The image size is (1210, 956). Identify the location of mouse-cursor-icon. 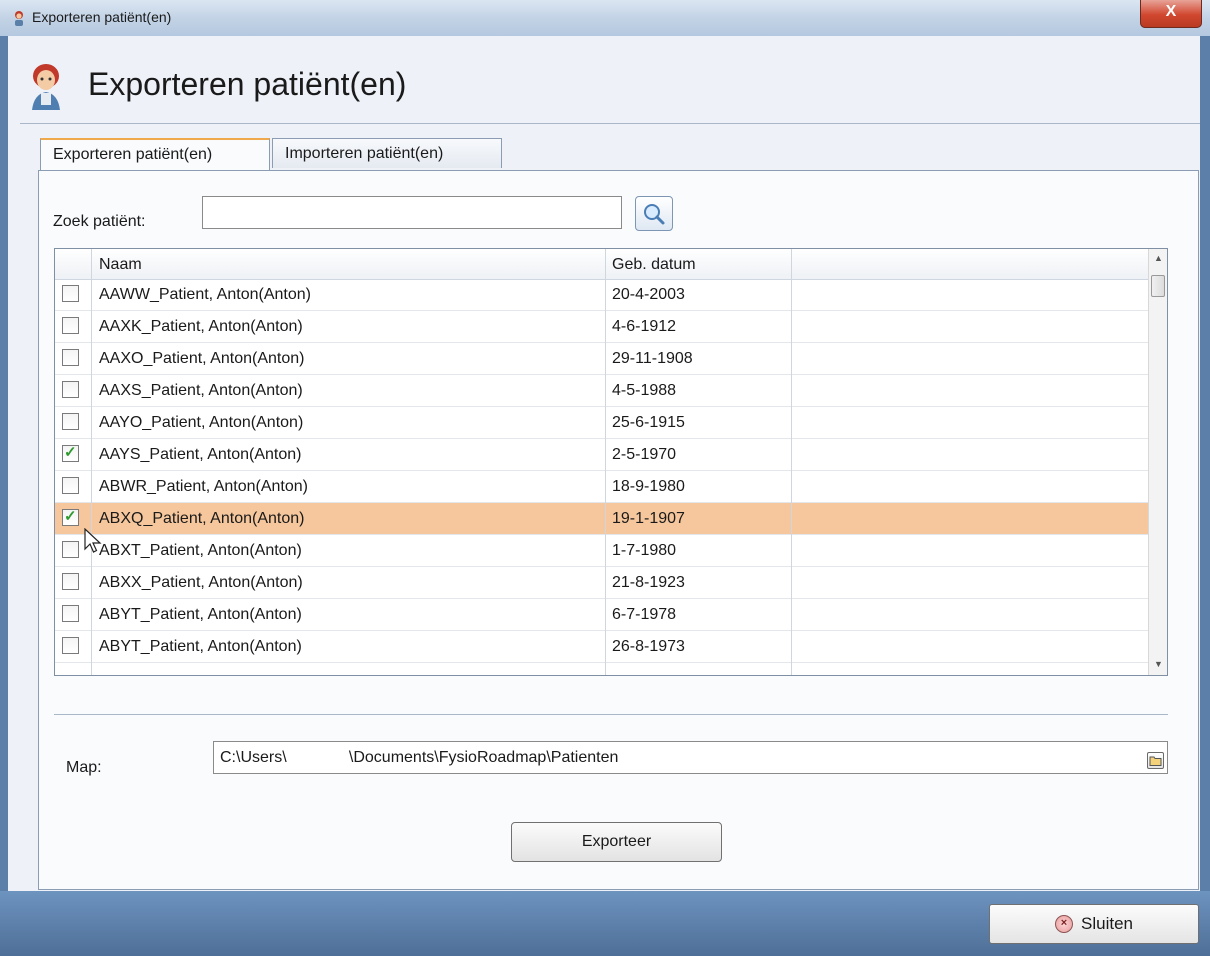
(93, 540).